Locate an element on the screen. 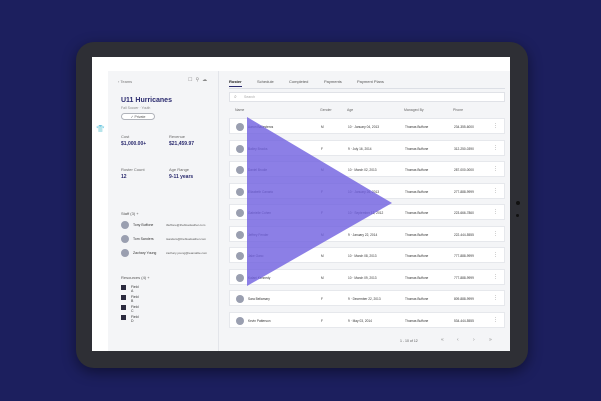 Image resolution: width=601 pixels, height=401 pixels. next-page-button: › is located at coordinates (474, 340).